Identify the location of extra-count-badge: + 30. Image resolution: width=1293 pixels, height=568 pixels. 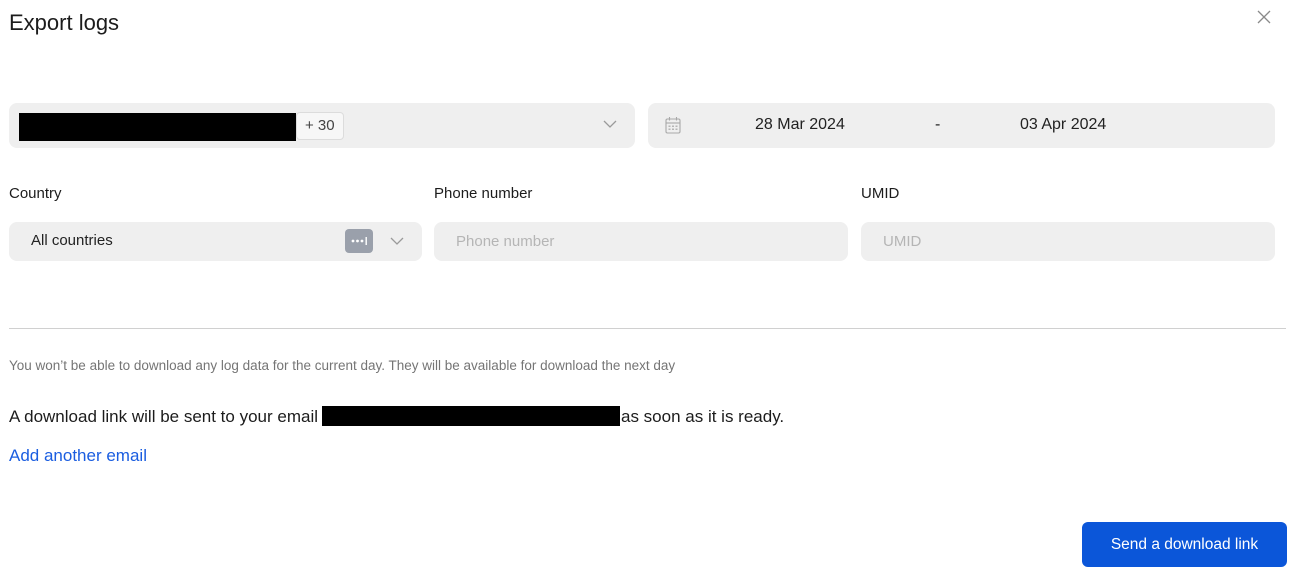
(320, 126).